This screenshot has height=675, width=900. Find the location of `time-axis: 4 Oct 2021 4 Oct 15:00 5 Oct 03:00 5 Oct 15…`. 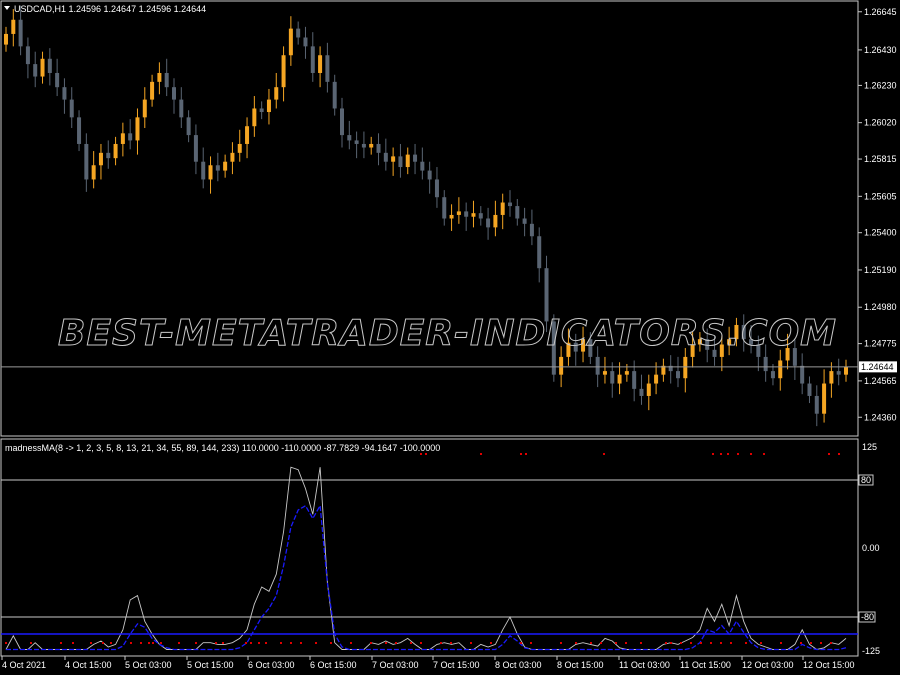

time-axis: 4 Oct 2021 4 Oct 15:00 5 Oct 03:00 5 Oct 15… is located at coordinates (428, 663).